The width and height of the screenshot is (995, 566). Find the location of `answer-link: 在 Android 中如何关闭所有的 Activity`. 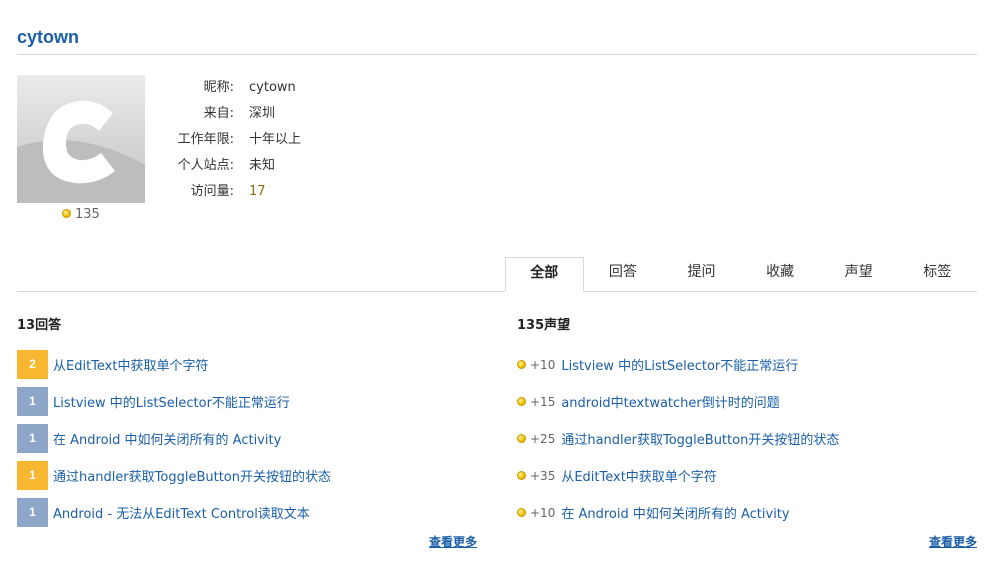

answer-link: 在 Android 中如何关闭所有的 Activity is located at coordinates (167, 438).